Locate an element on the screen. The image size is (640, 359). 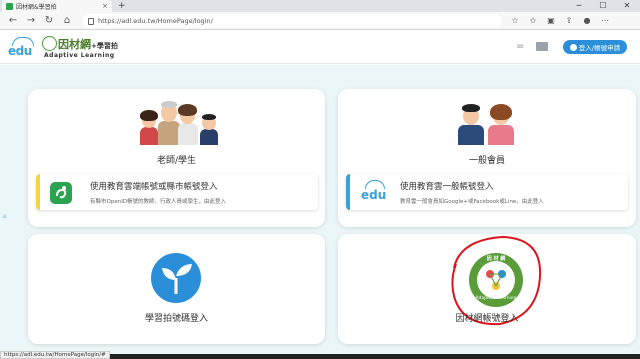
back-icon: ← is located at coordinates (13, 21).